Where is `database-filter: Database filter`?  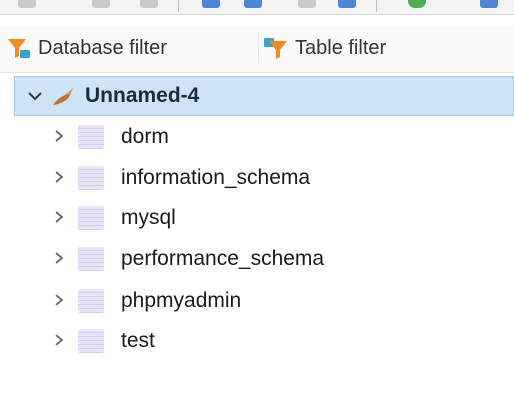
database-filter: Database filter is located at coordinates (129, 48).